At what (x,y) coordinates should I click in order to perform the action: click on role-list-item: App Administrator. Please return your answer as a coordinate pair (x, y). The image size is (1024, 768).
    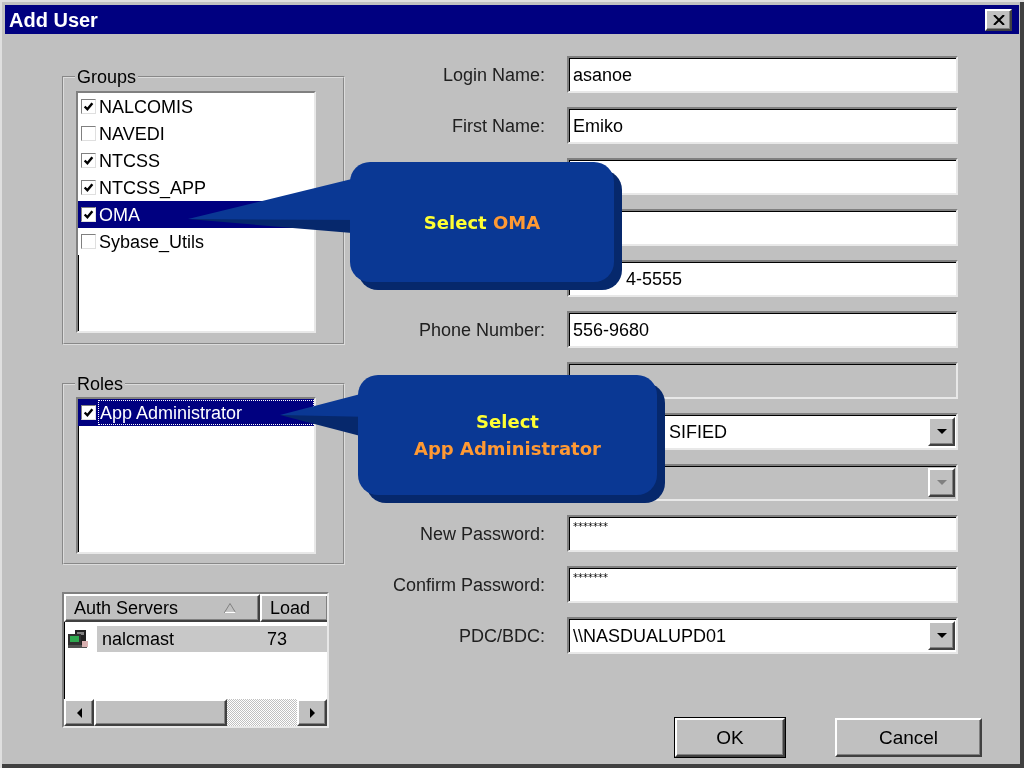
    Looking at the image, I should click on (196, 412).